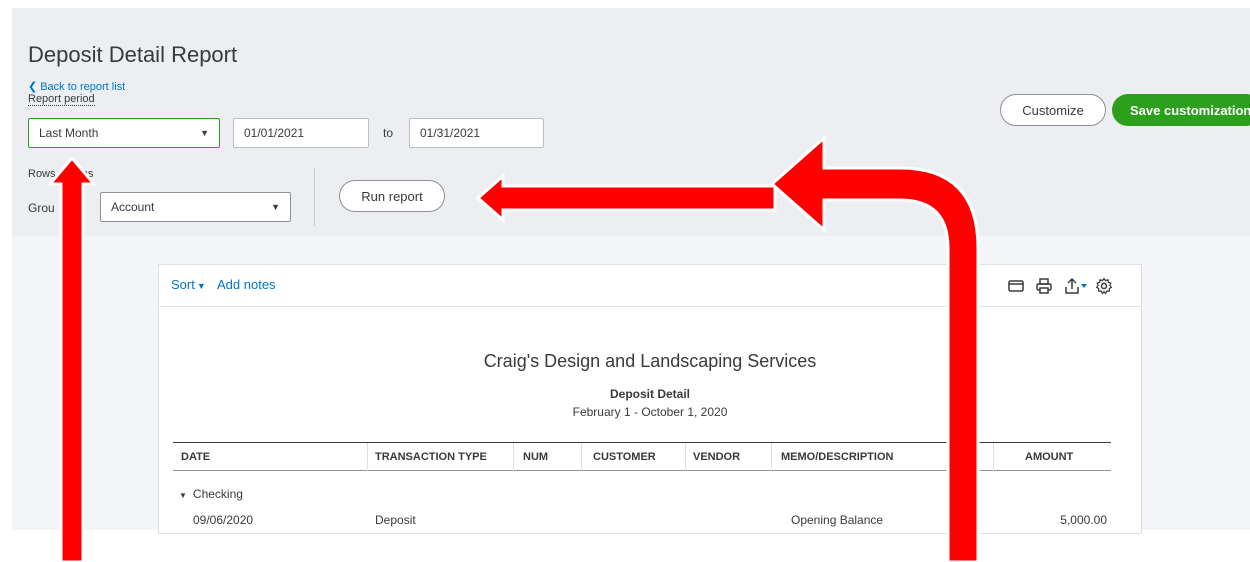 The height and width of the screenshot is (562, 1250). What do you see at coordinates (388, 133) in the screenshot?
I see `to-label: to` at bounding box center [388, 133].